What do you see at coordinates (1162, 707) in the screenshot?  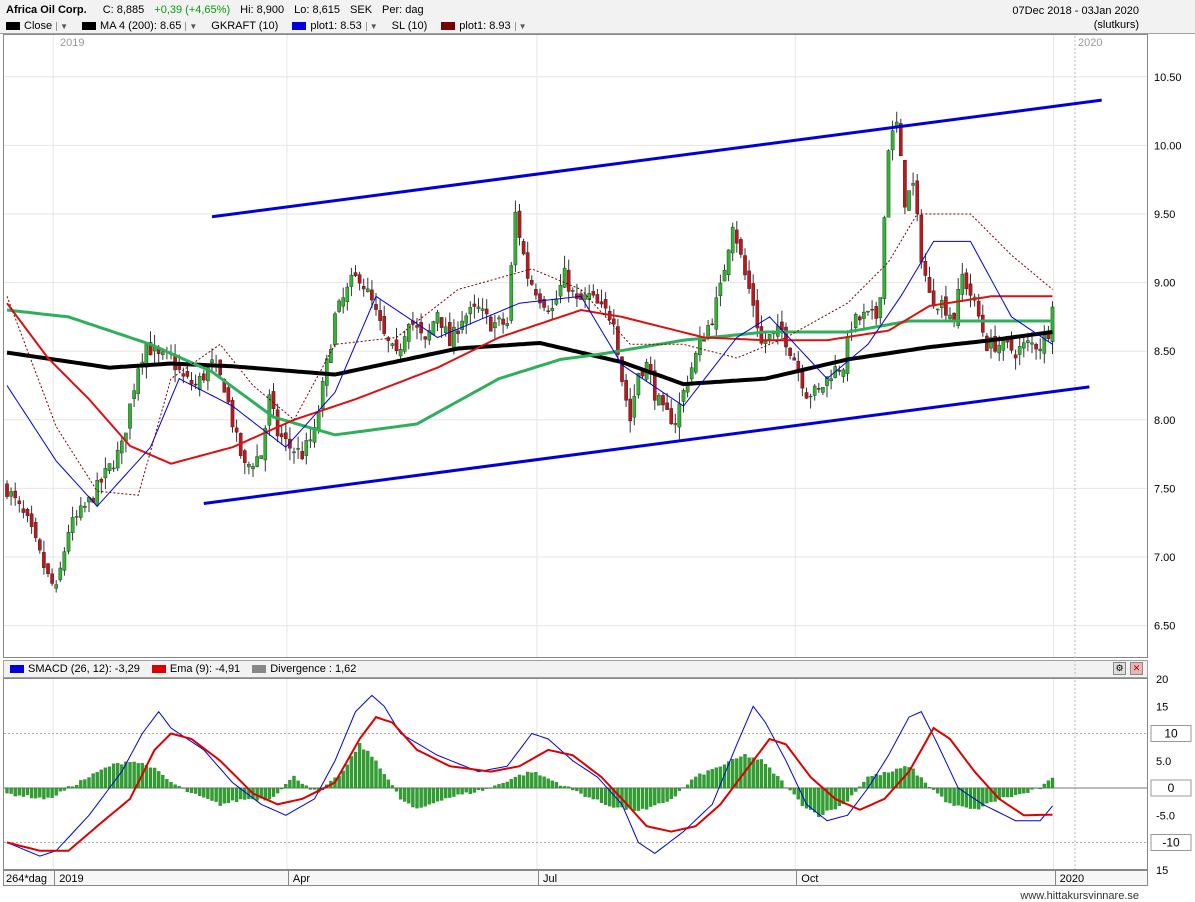 I see `macd-tick-label: 15` at bounding box center [1162, 707].